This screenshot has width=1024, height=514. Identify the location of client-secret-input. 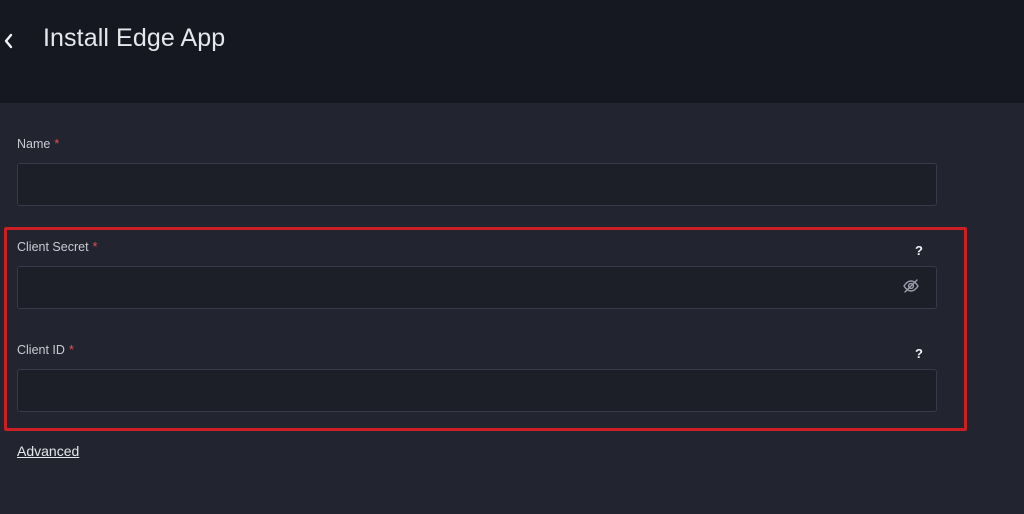
(477, 287).